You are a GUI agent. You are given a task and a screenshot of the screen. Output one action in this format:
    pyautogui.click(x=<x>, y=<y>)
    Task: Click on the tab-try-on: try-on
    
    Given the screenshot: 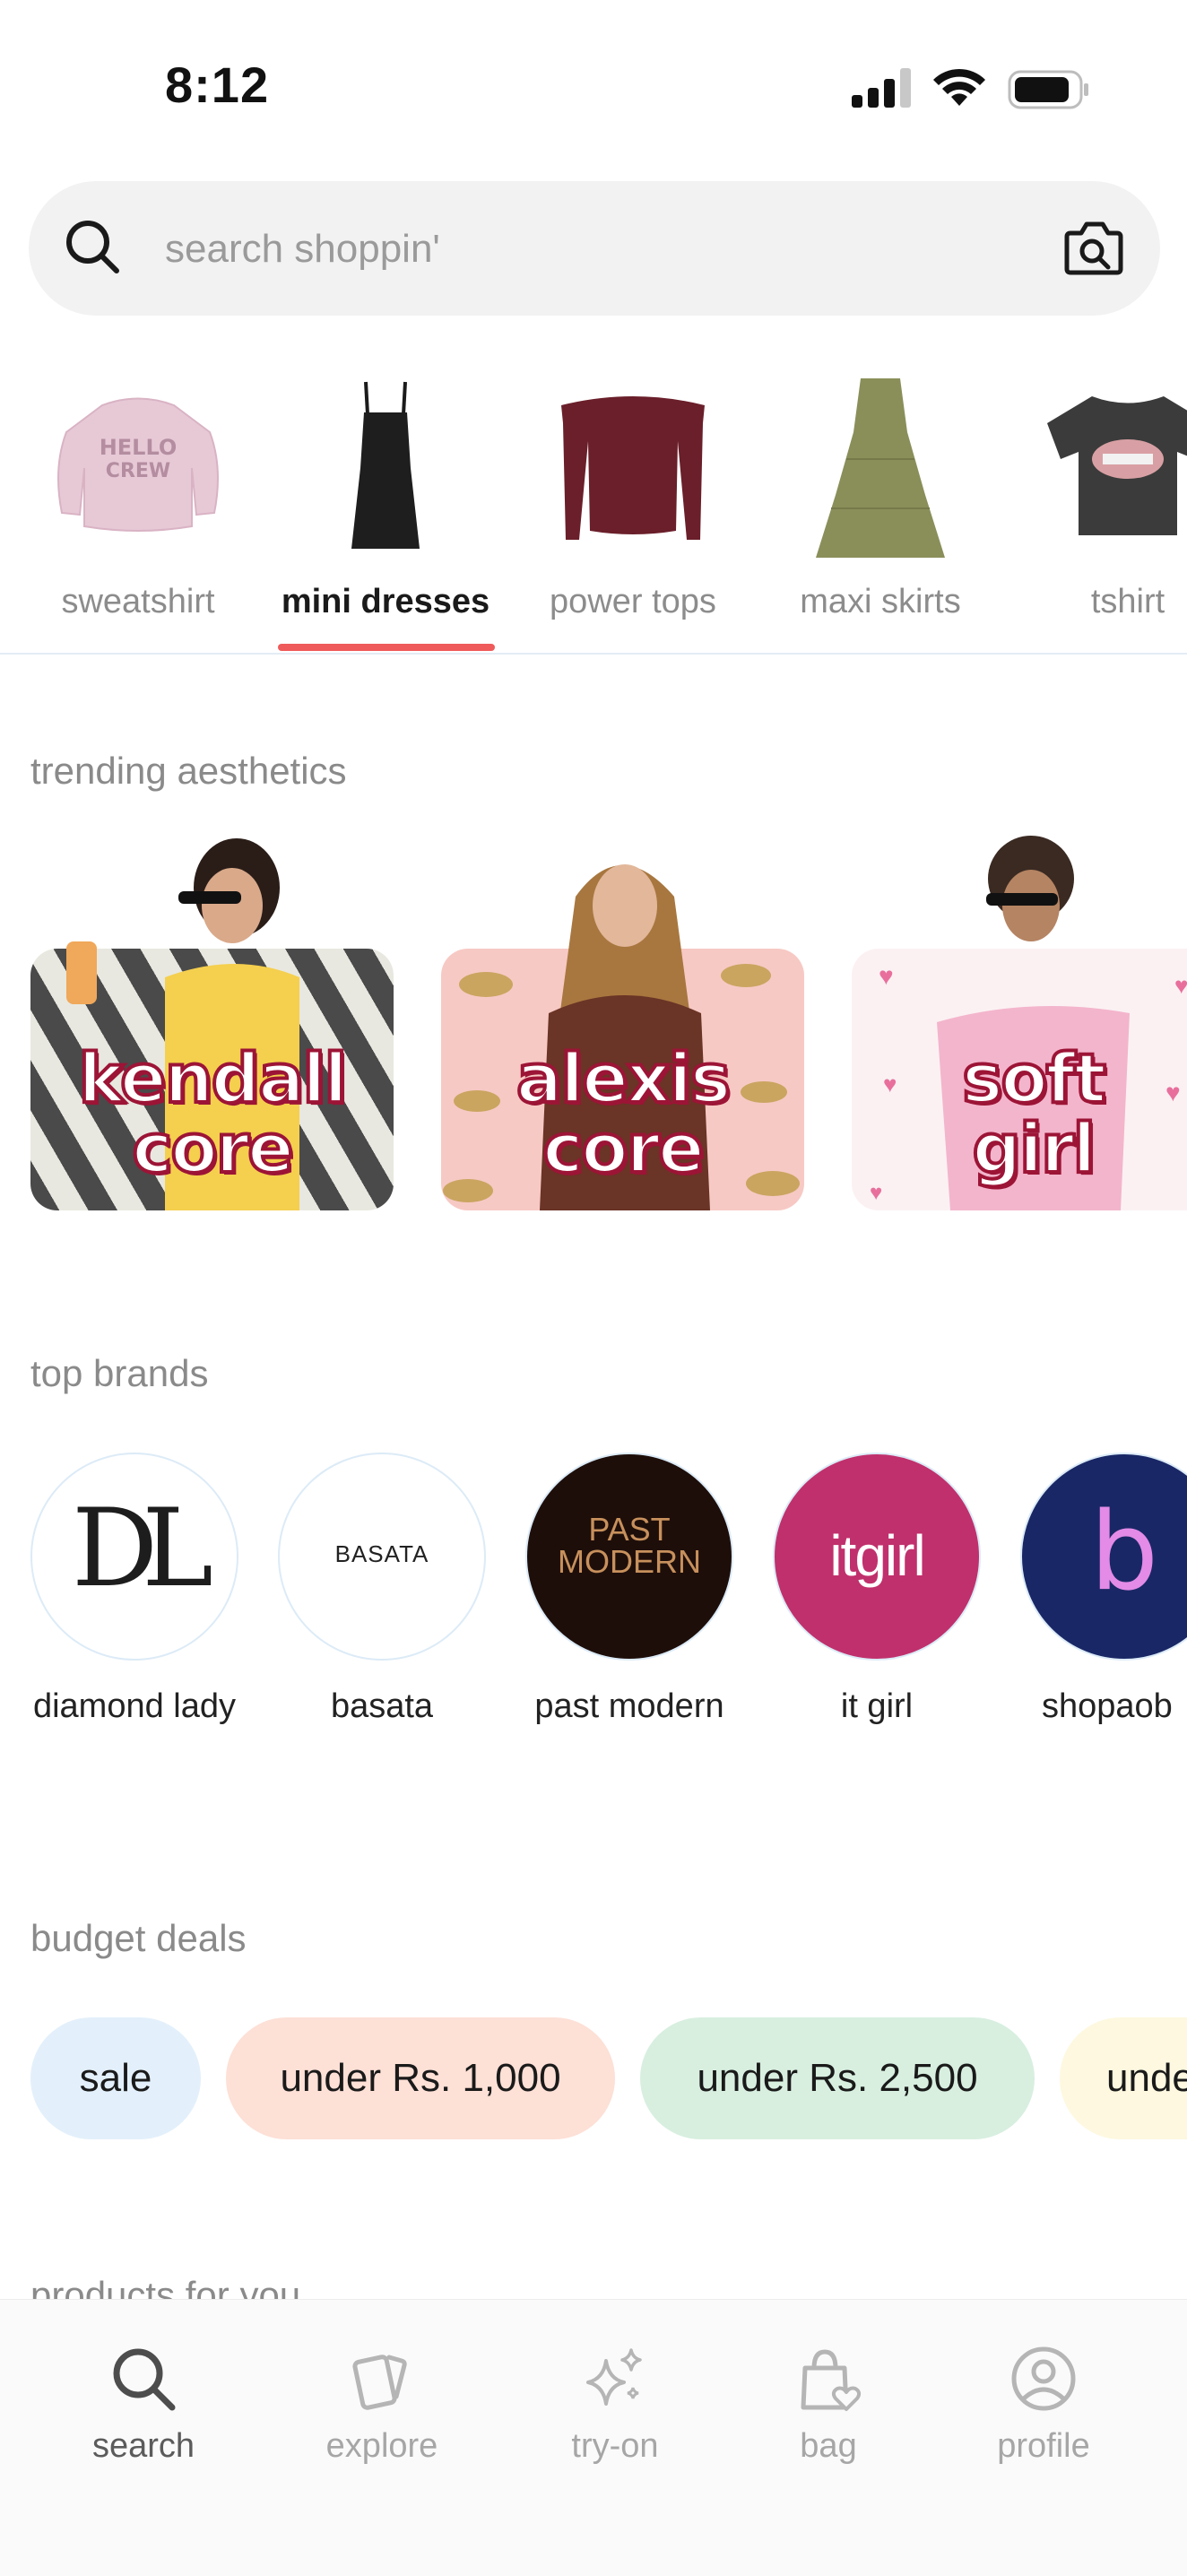 What is the action you would take?
    pyautogui.click(x=615, y=2404)
    